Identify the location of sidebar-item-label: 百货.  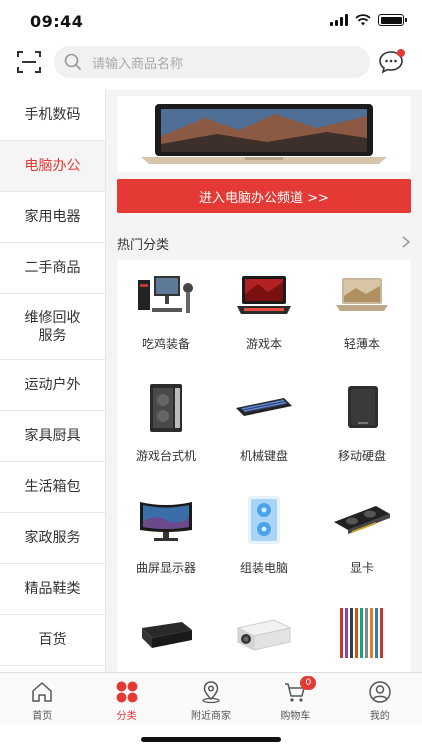
(52, 640).